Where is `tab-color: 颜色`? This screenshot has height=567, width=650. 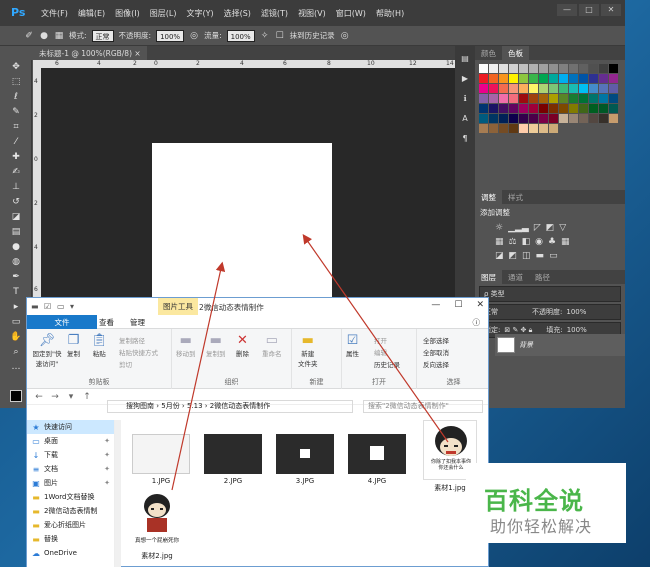 tab-color: 颜色 is located at coordinates (488, 53).